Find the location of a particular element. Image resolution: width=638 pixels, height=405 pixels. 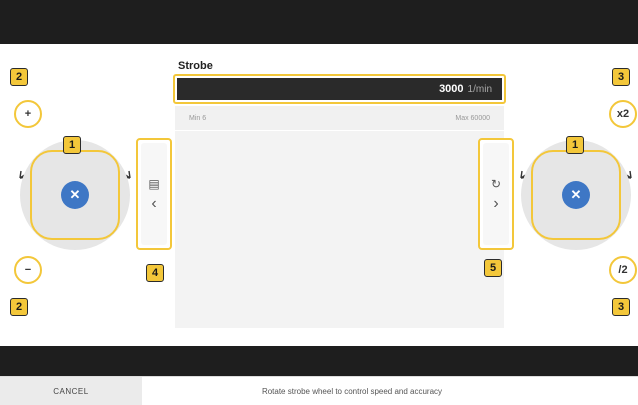

speed-value: 3000 is located at coordinates (451, 89).